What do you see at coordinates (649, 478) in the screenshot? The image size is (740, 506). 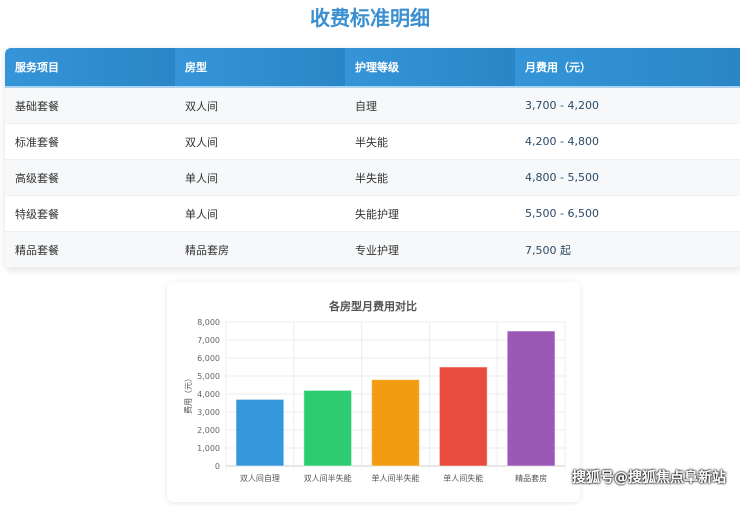 I see `watermark: 搜狐号@搜狐焦点阜新站` at bounding box center [649, 478].